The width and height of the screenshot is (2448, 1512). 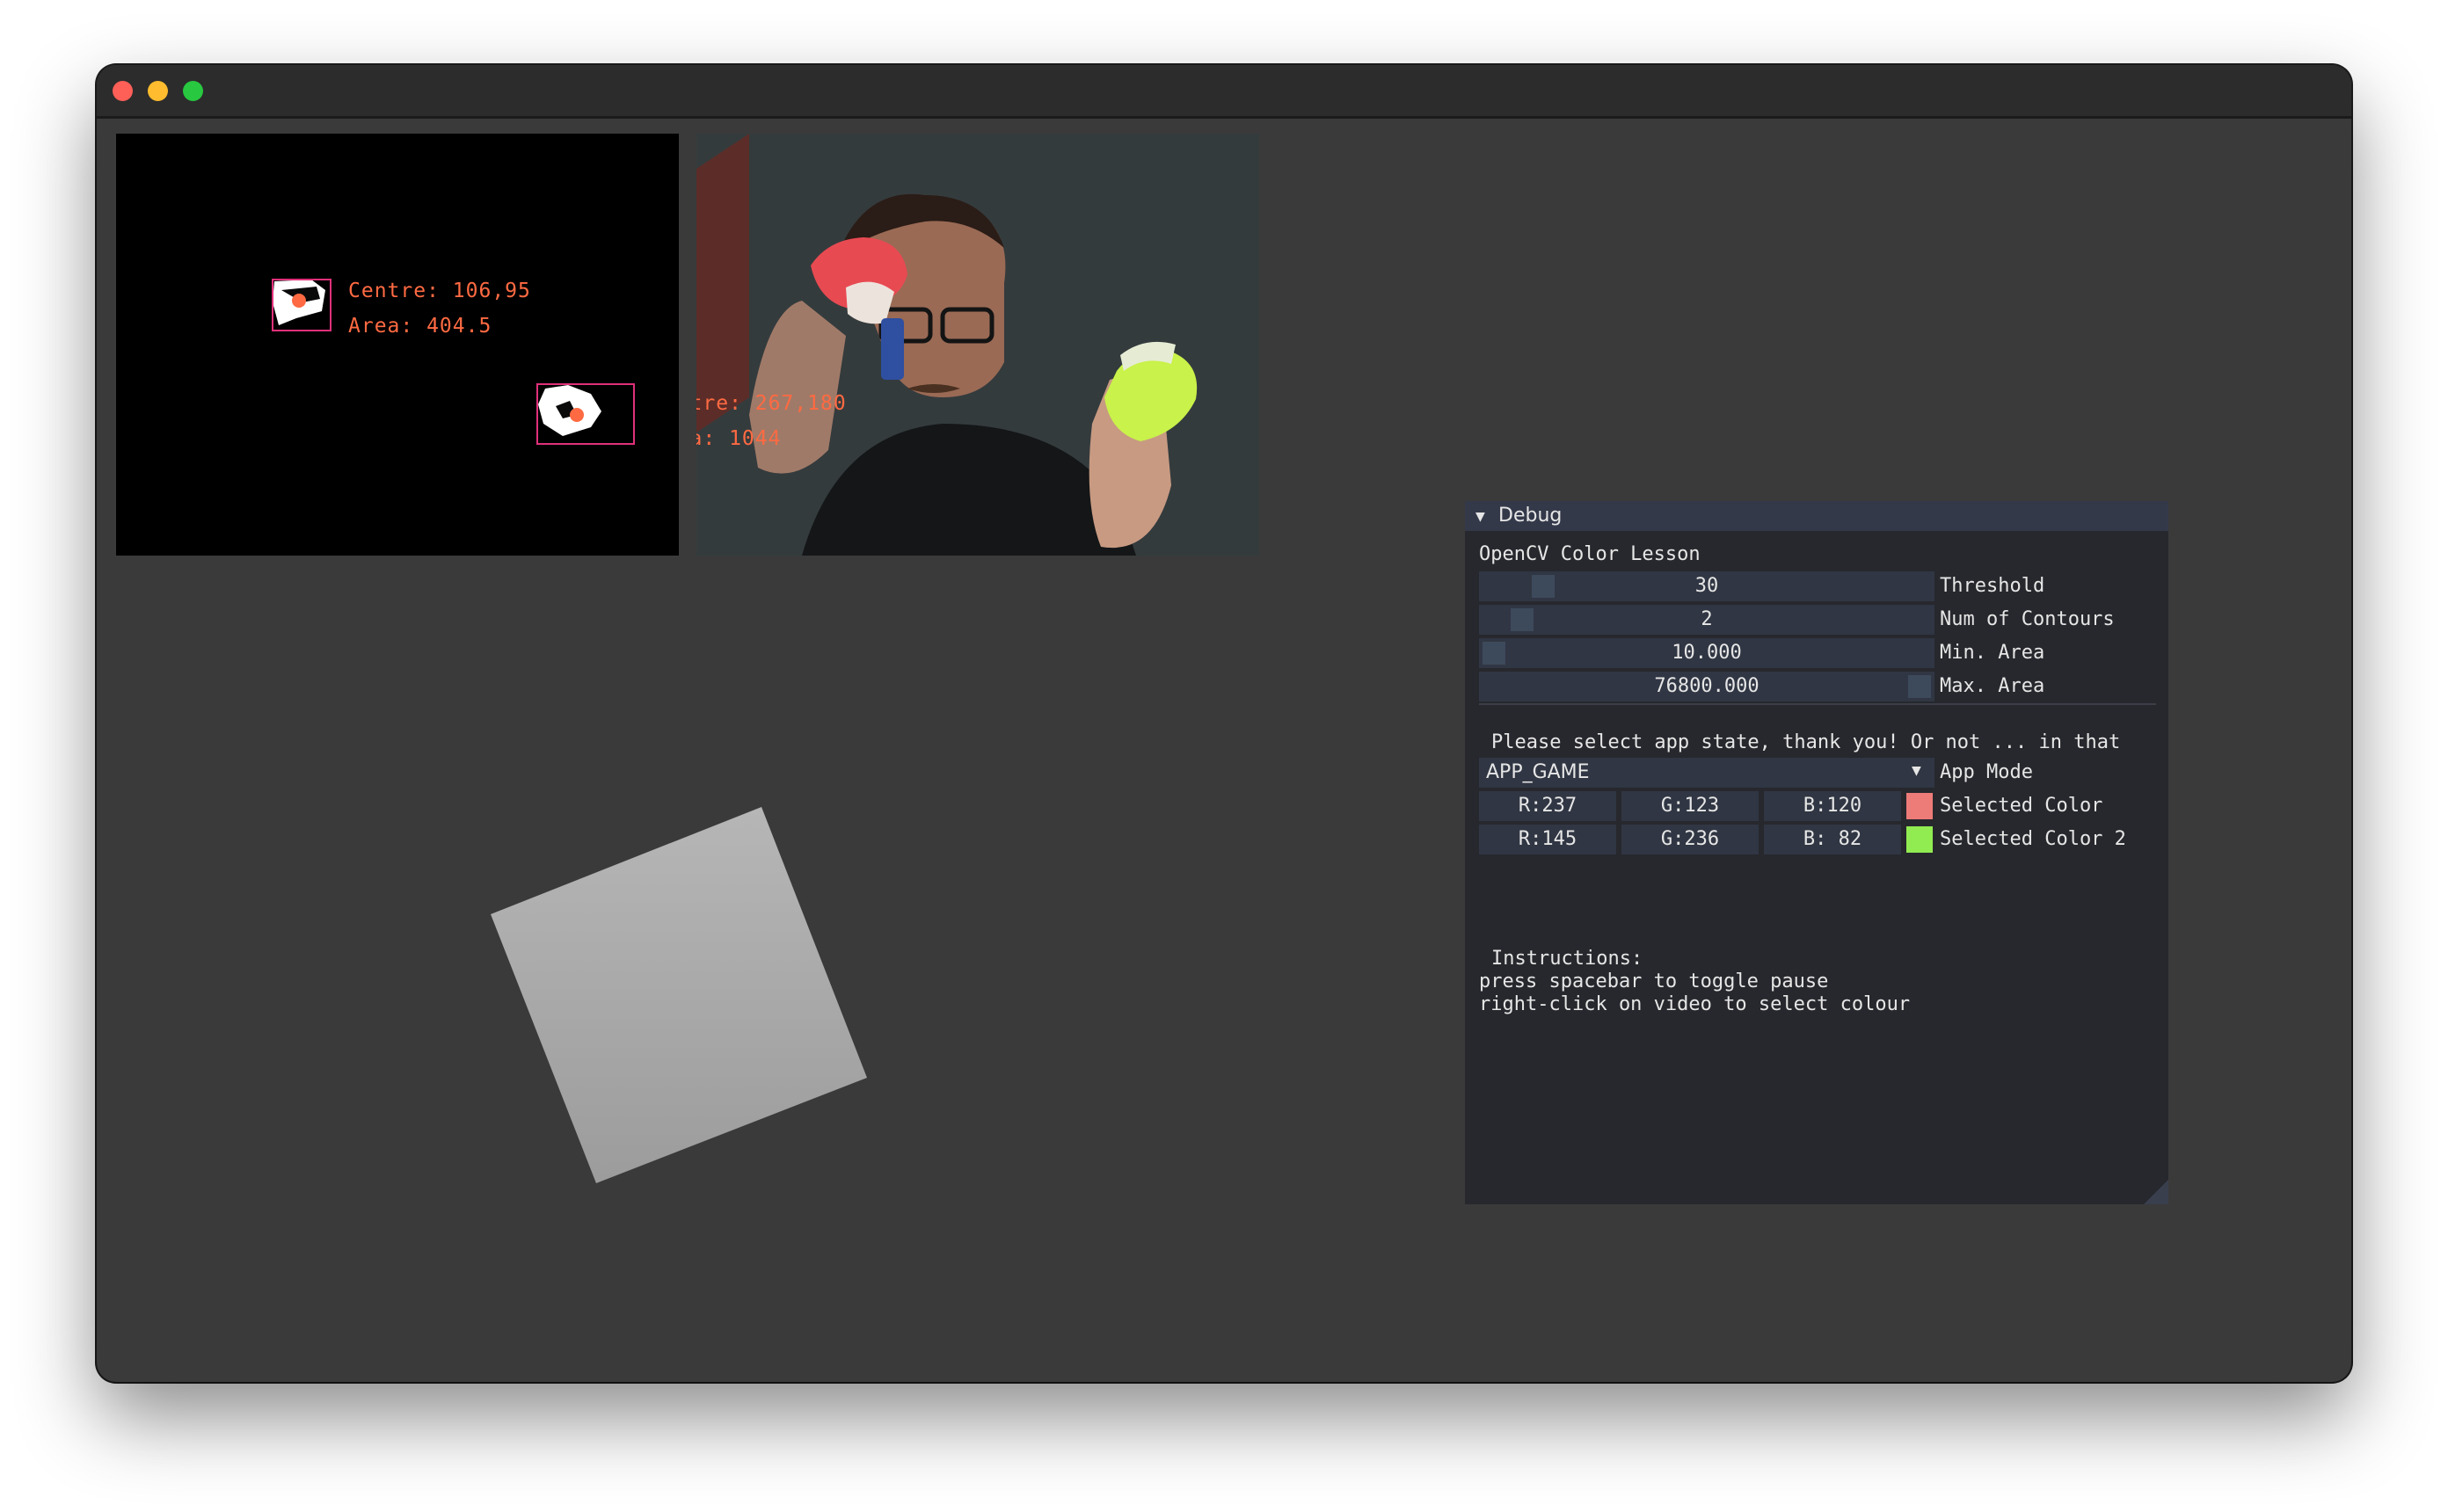 What do you see at coordinates (1538, 772) in the screenshot?
I see `app-mode-value: APP_GAME` at bounding box center [1538, 772].